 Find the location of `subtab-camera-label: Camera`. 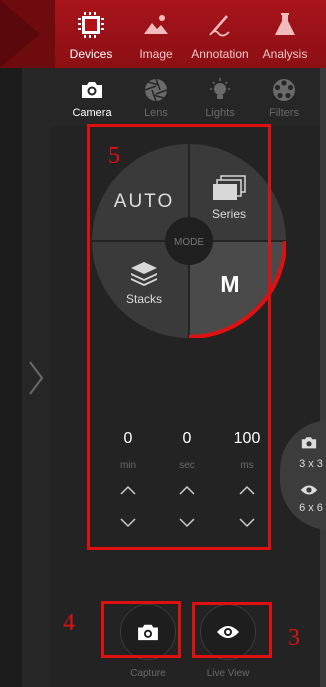

subtab-camera-label: Camera is located at coordinates (92, 113).